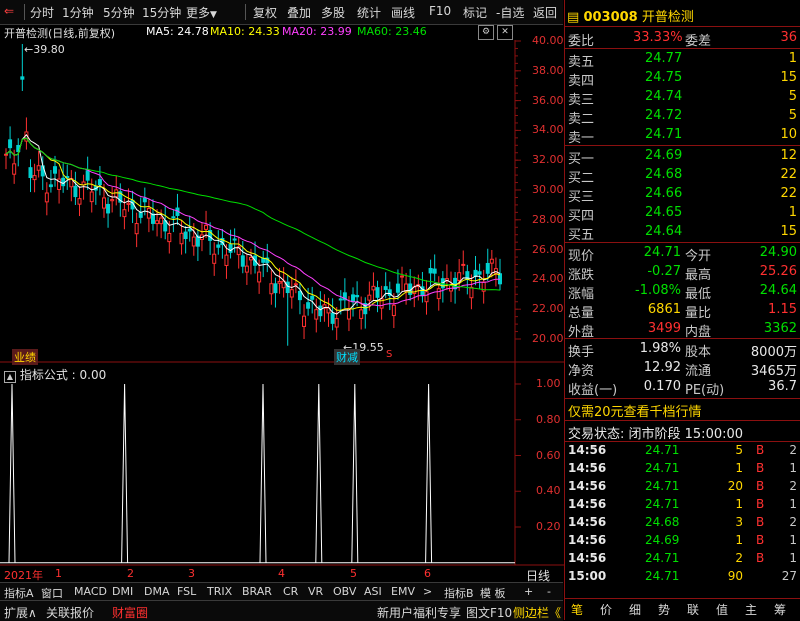 The width and height of the screenshot is (800, 621). What do you see at coordinates (610, 17) in the screenshot?
I see `stock-code: 003008` at bounding box center [610, 17].